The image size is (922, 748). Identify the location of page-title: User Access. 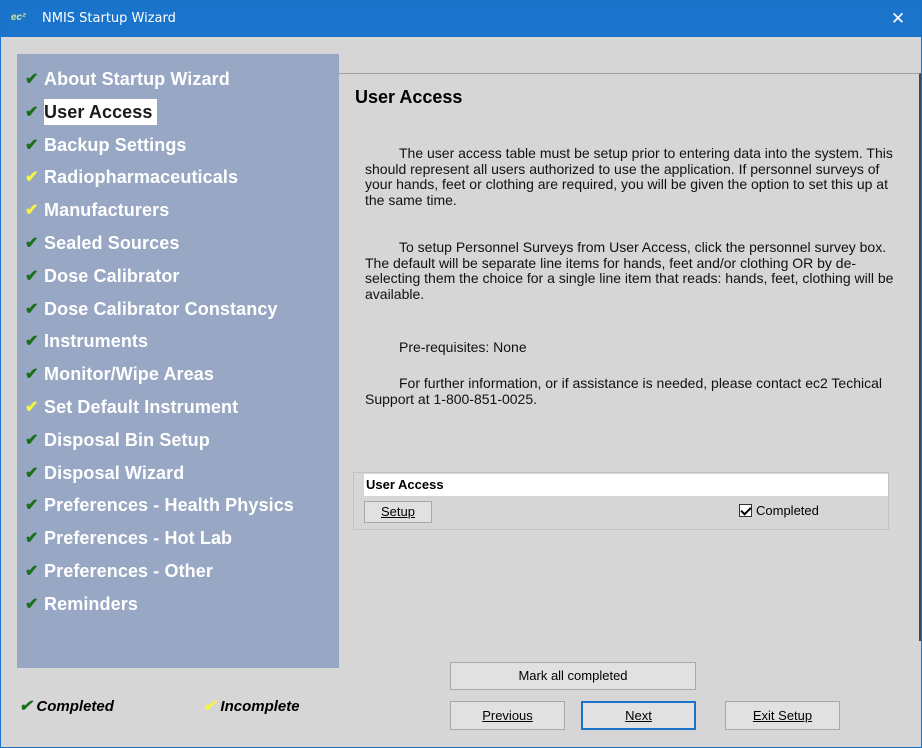
(409, 97).